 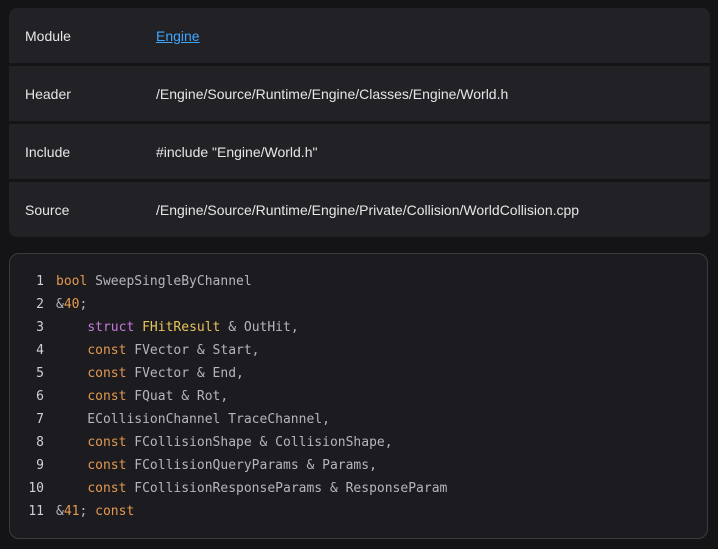 I want to click on info-label-source: Source, so click(x=47, y=209).